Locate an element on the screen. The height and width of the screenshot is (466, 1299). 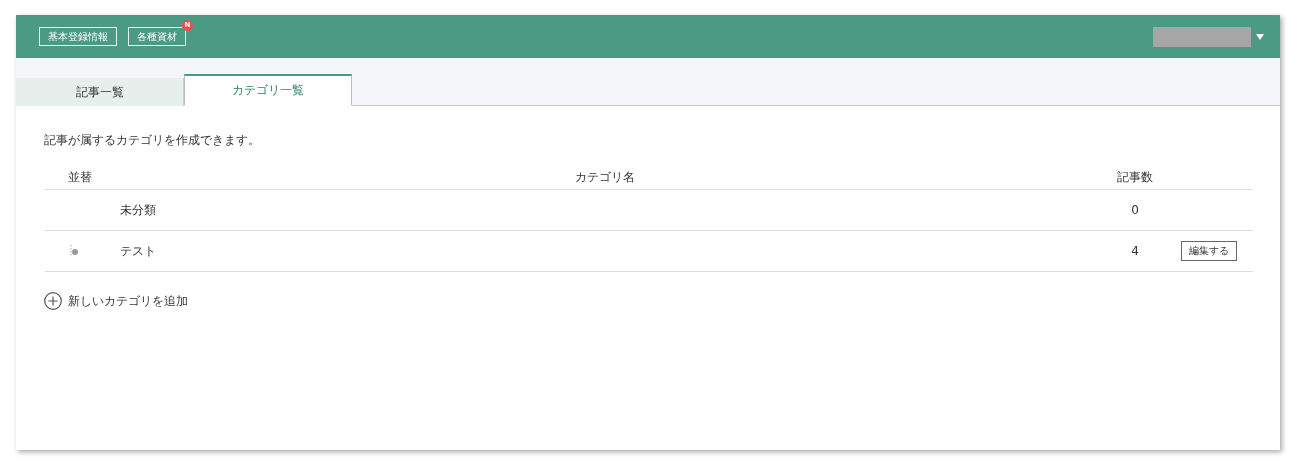
tab: 記事一覧 is located at coordinates (100, 92).